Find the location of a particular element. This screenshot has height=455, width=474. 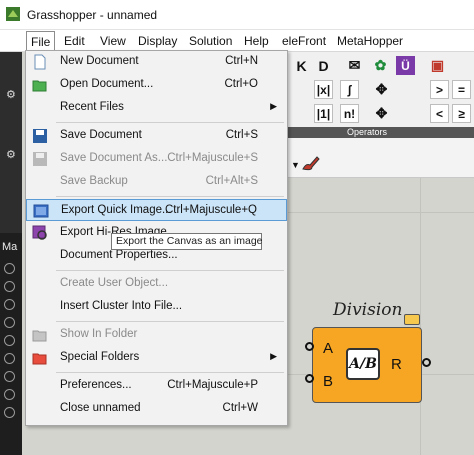

toolbar-icon: ʃ is located at coordinates (349, 89).